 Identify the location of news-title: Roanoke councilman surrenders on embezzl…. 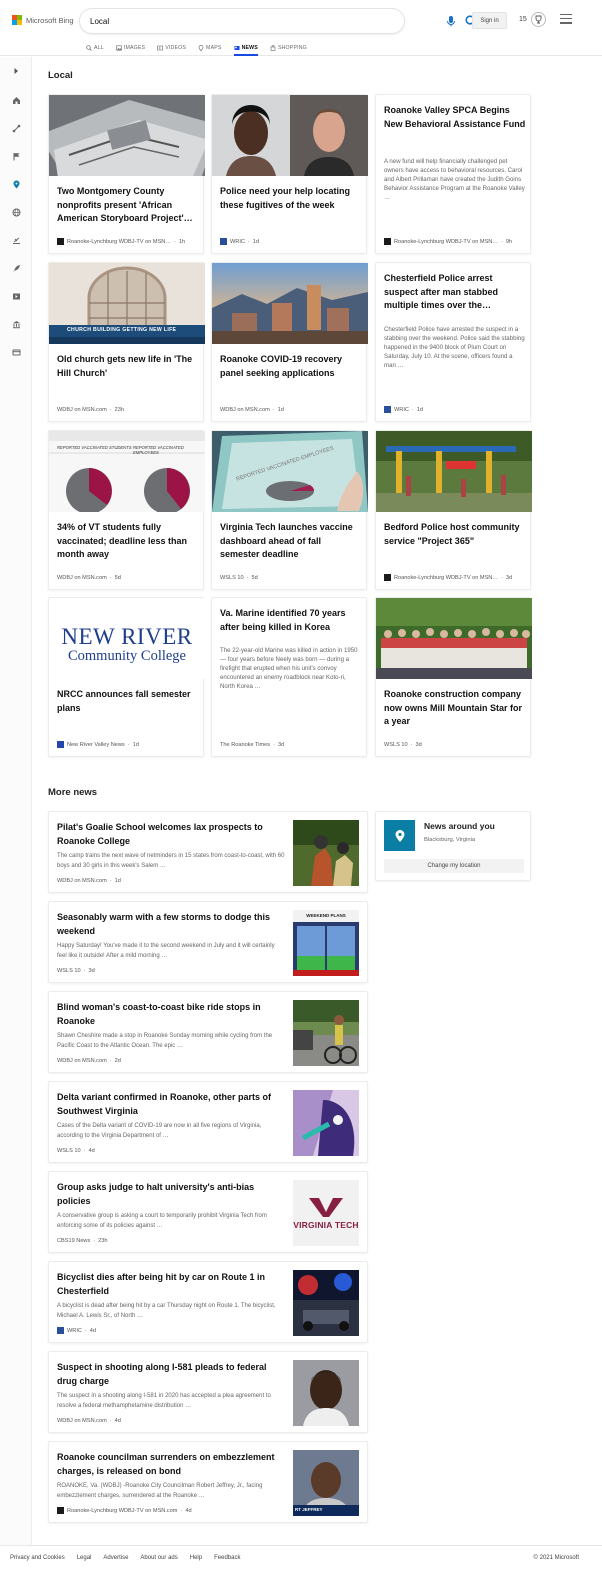
(171, 1464).